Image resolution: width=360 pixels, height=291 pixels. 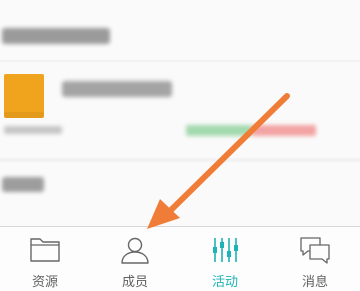 What do you see at coordinates (44, 282) in the screenshot?
I see `tab-label: 资源` at bounding box center [44, 282].